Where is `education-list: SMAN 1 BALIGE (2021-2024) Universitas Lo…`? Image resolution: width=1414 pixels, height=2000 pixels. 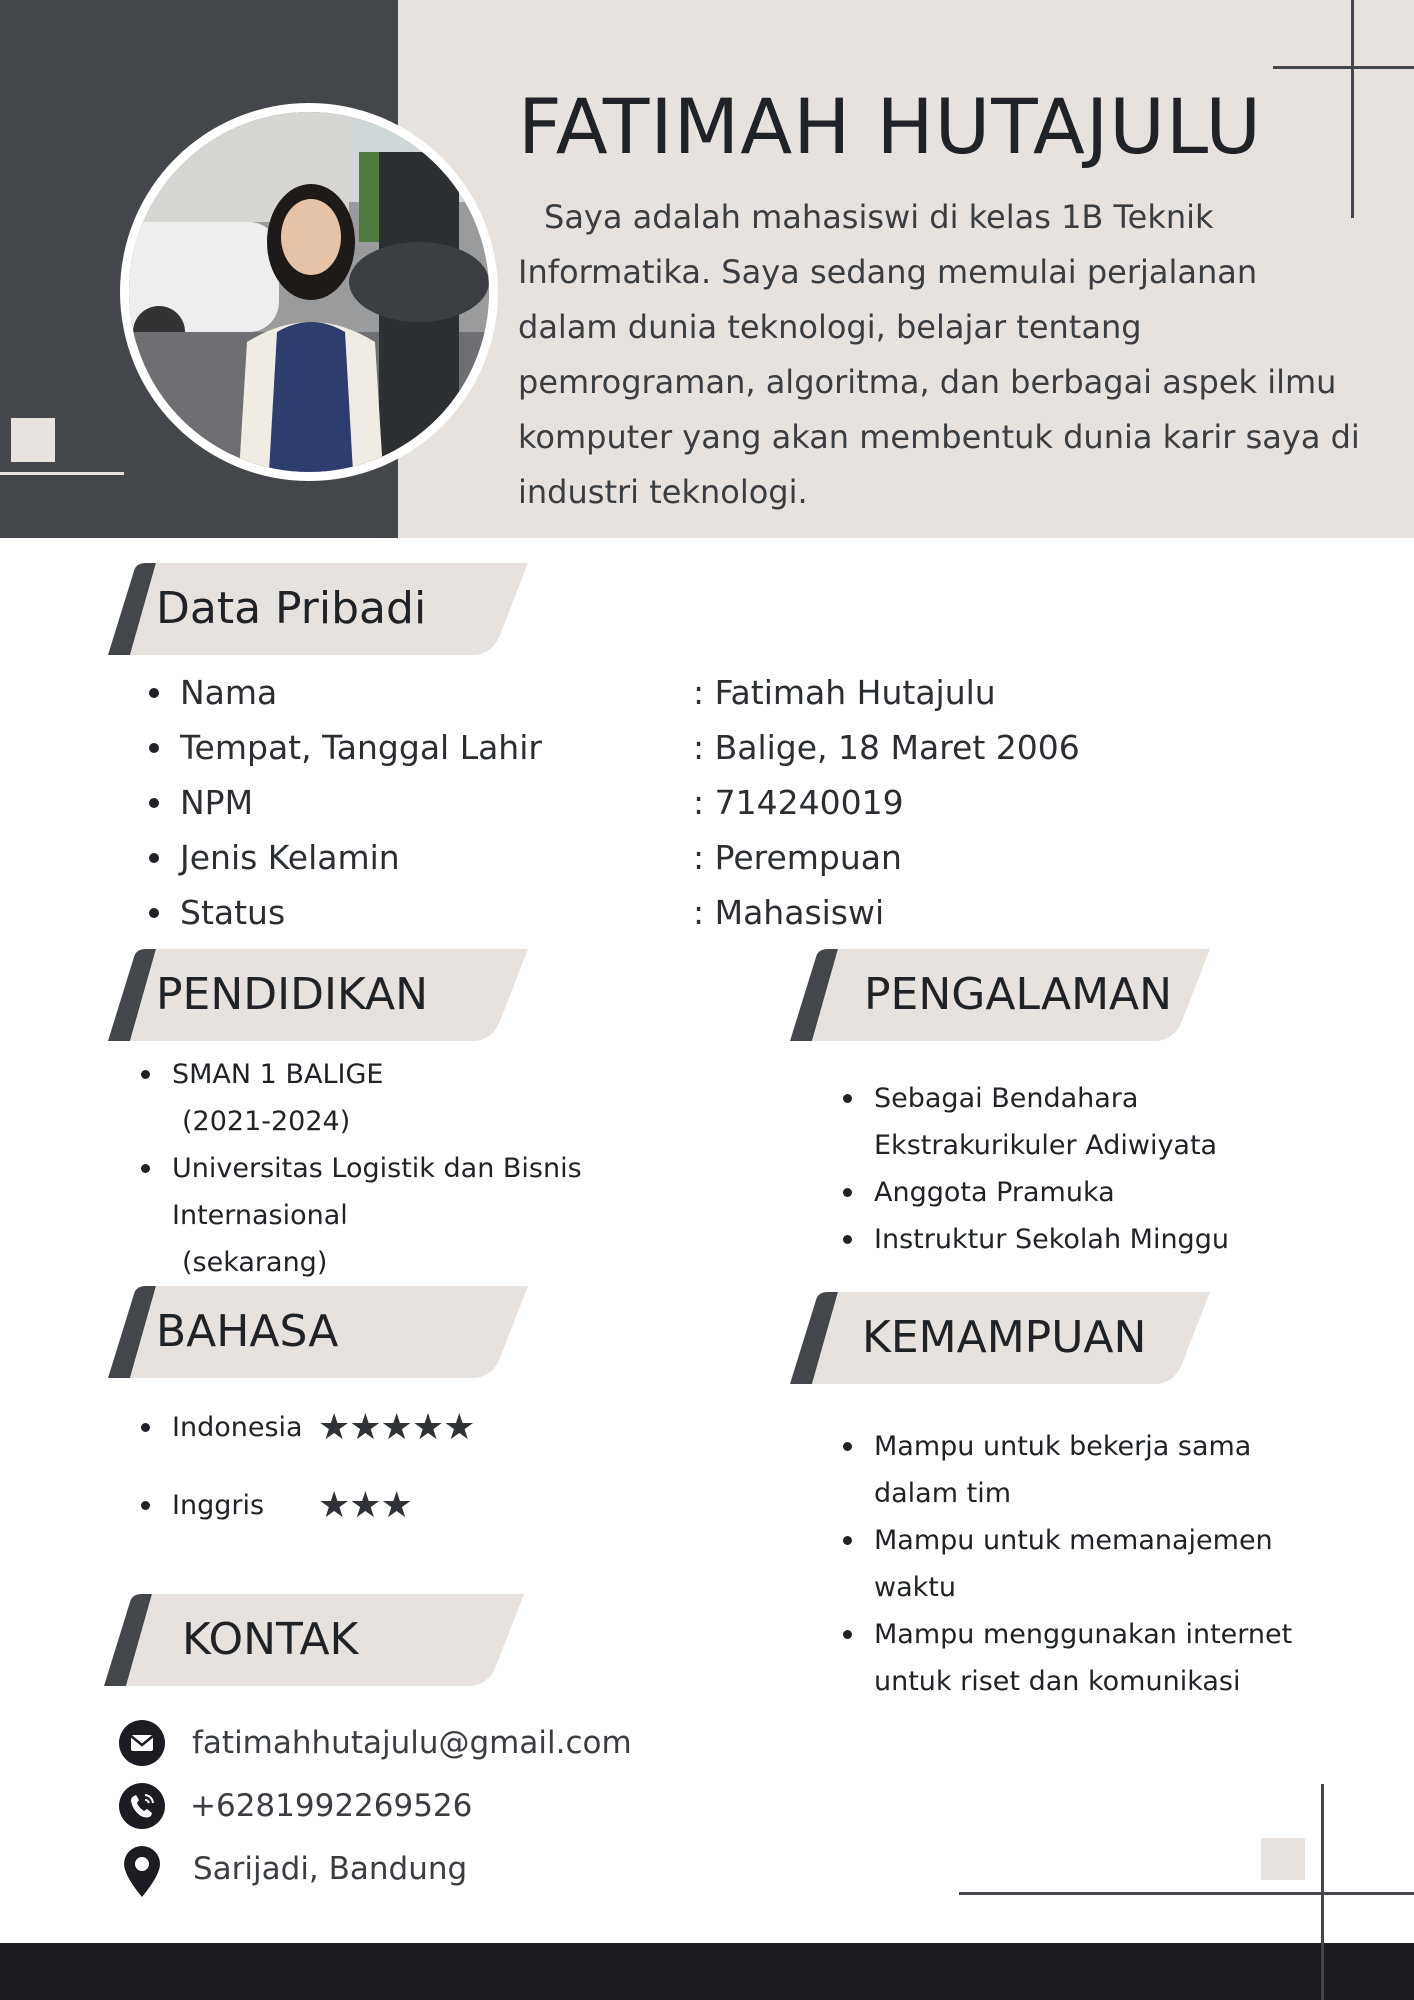 education-list: SMAN 1 BALIGE (2021-2024) Universitas Lo… is located at coordinates (376, 1168).